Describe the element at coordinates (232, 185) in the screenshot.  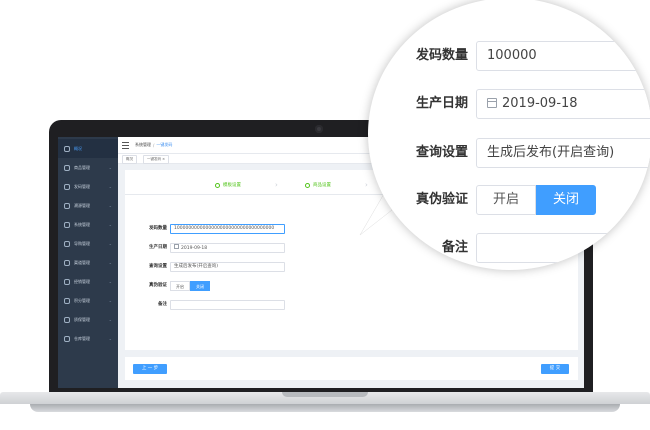
I see `step-label: 模板设置` at that location.